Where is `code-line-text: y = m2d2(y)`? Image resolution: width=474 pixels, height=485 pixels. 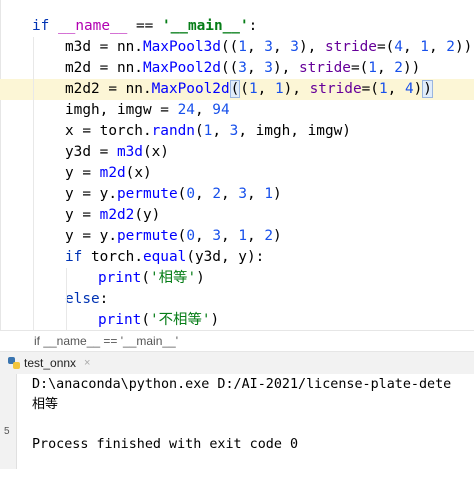
code-line-text: y = m2d2(y) is located at coordinates (112, 215).